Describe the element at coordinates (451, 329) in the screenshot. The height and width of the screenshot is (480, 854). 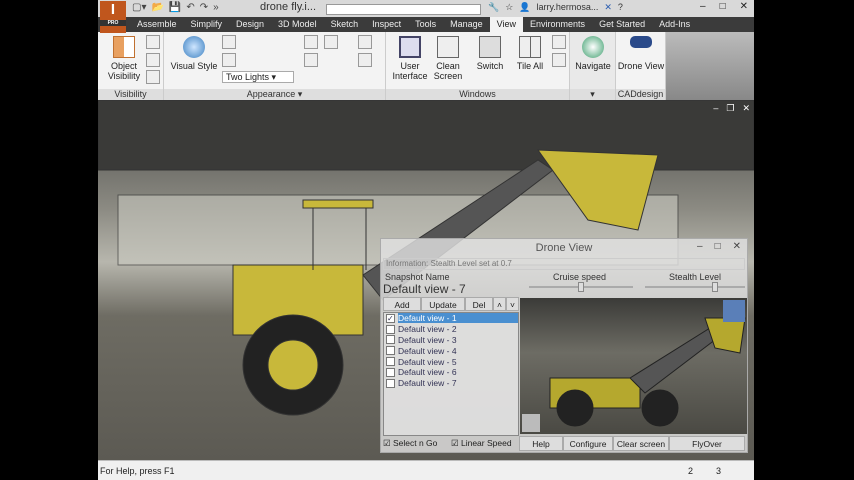
I see `snapshot-list-item: Default view - 2` at that location.